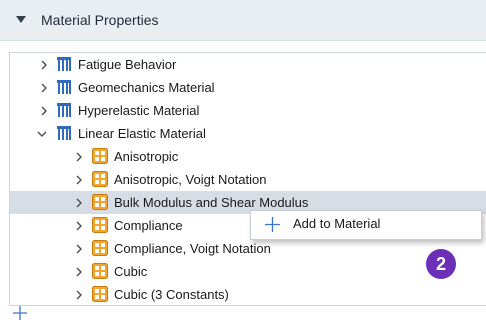 The height and width of the screenshot is (334, 486). Describe the element at coordinates (272, 224) in the screenshot. I see `plus-icon` at that location.